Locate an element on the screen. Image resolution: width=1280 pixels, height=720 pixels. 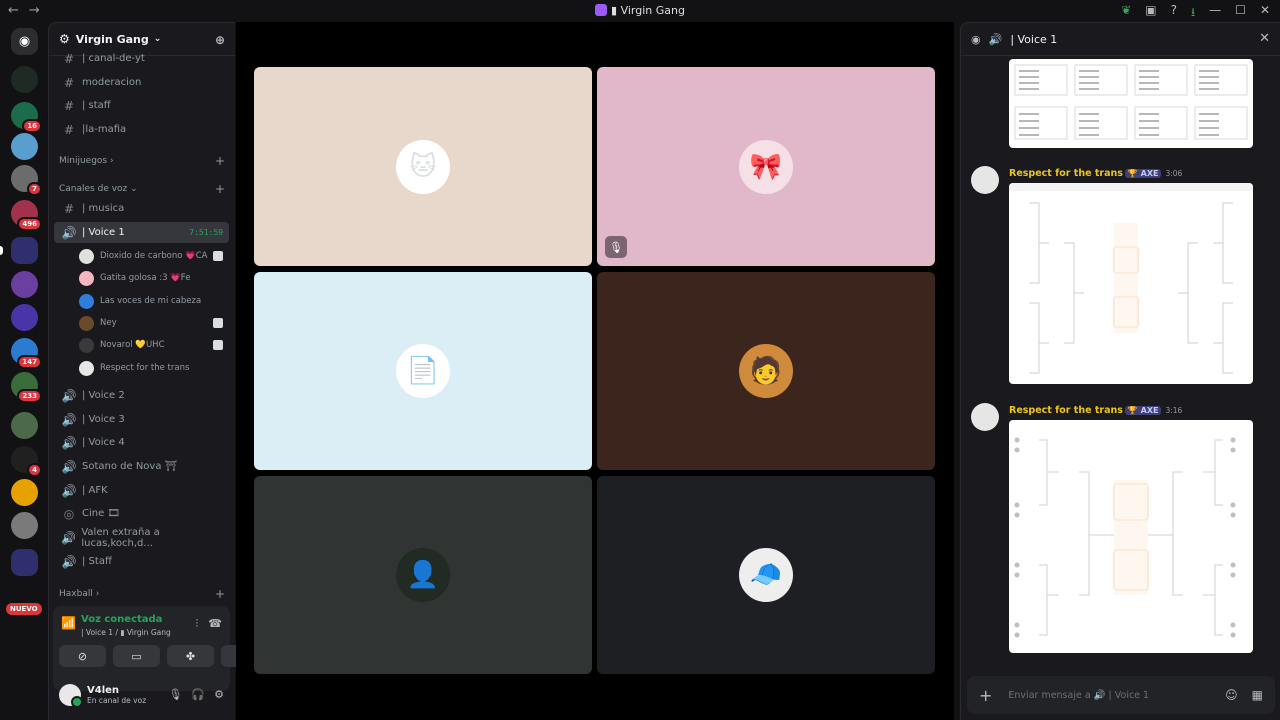
chevron-down-icon: ⌄ is located at coordinates (157, 39).